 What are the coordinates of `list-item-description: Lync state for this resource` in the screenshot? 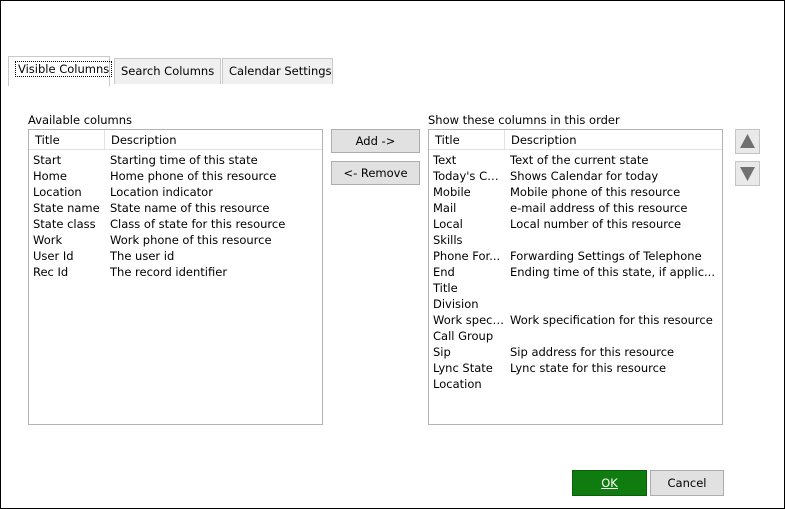 It's located at (588, 368).